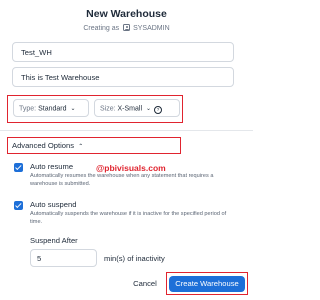  I want to click on help-circle-icon: ?, so click(157, 110).